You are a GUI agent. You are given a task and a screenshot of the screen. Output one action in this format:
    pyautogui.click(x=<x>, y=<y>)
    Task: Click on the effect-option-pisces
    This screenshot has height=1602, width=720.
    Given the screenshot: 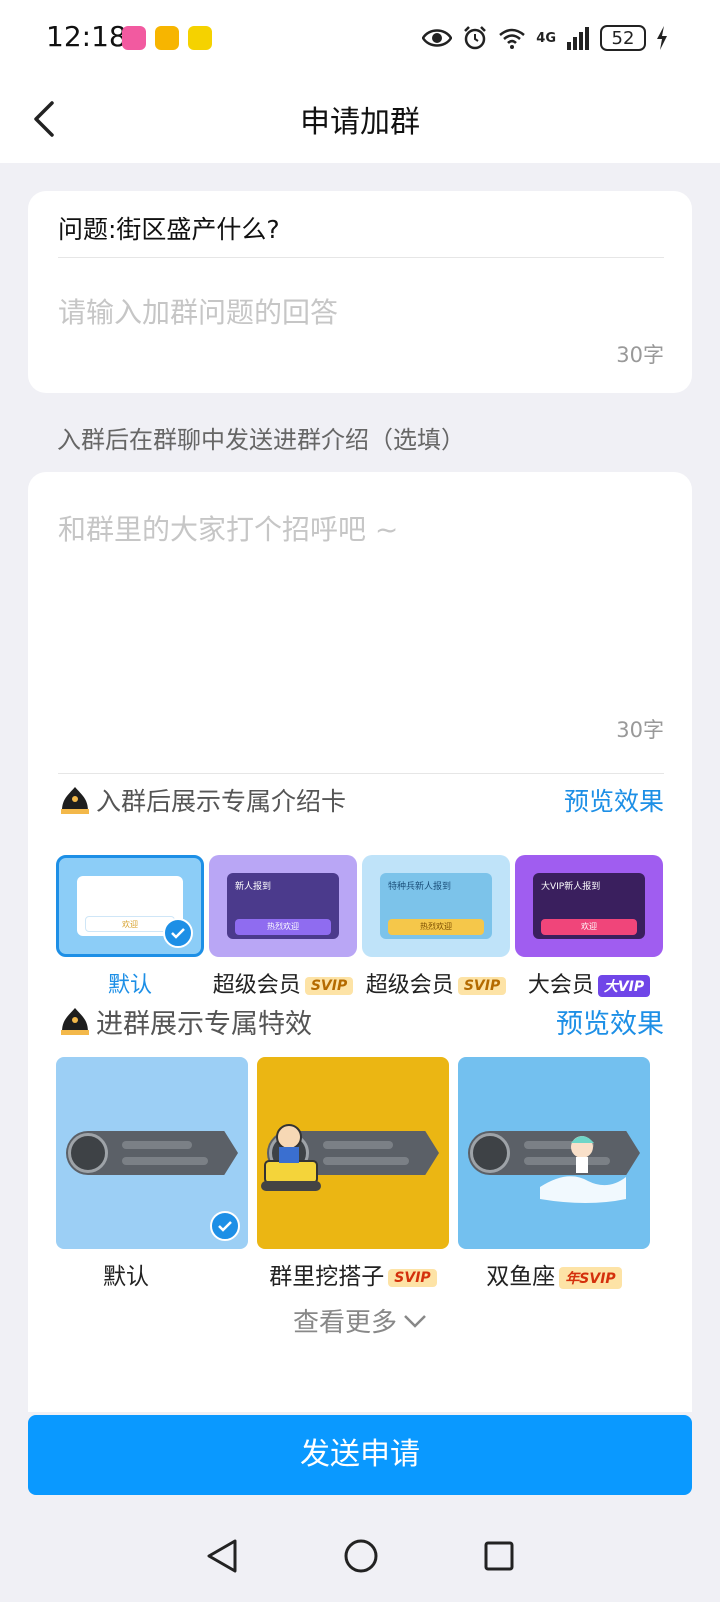 What is the action you would take?
    pyautogui.click(x=554, y=1153)
    